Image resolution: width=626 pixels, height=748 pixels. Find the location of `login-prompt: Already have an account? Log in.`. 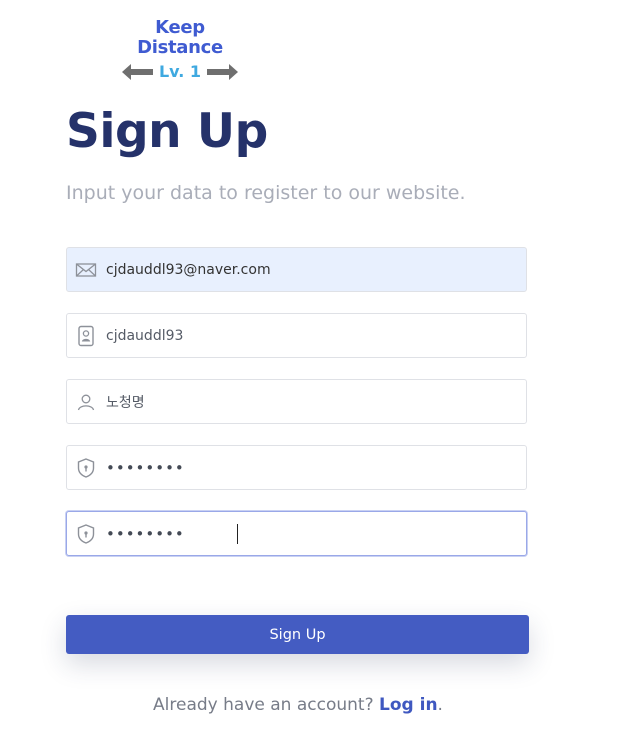

login-prompt: Already have an account? Log in. is located at coordinates (298, 705).